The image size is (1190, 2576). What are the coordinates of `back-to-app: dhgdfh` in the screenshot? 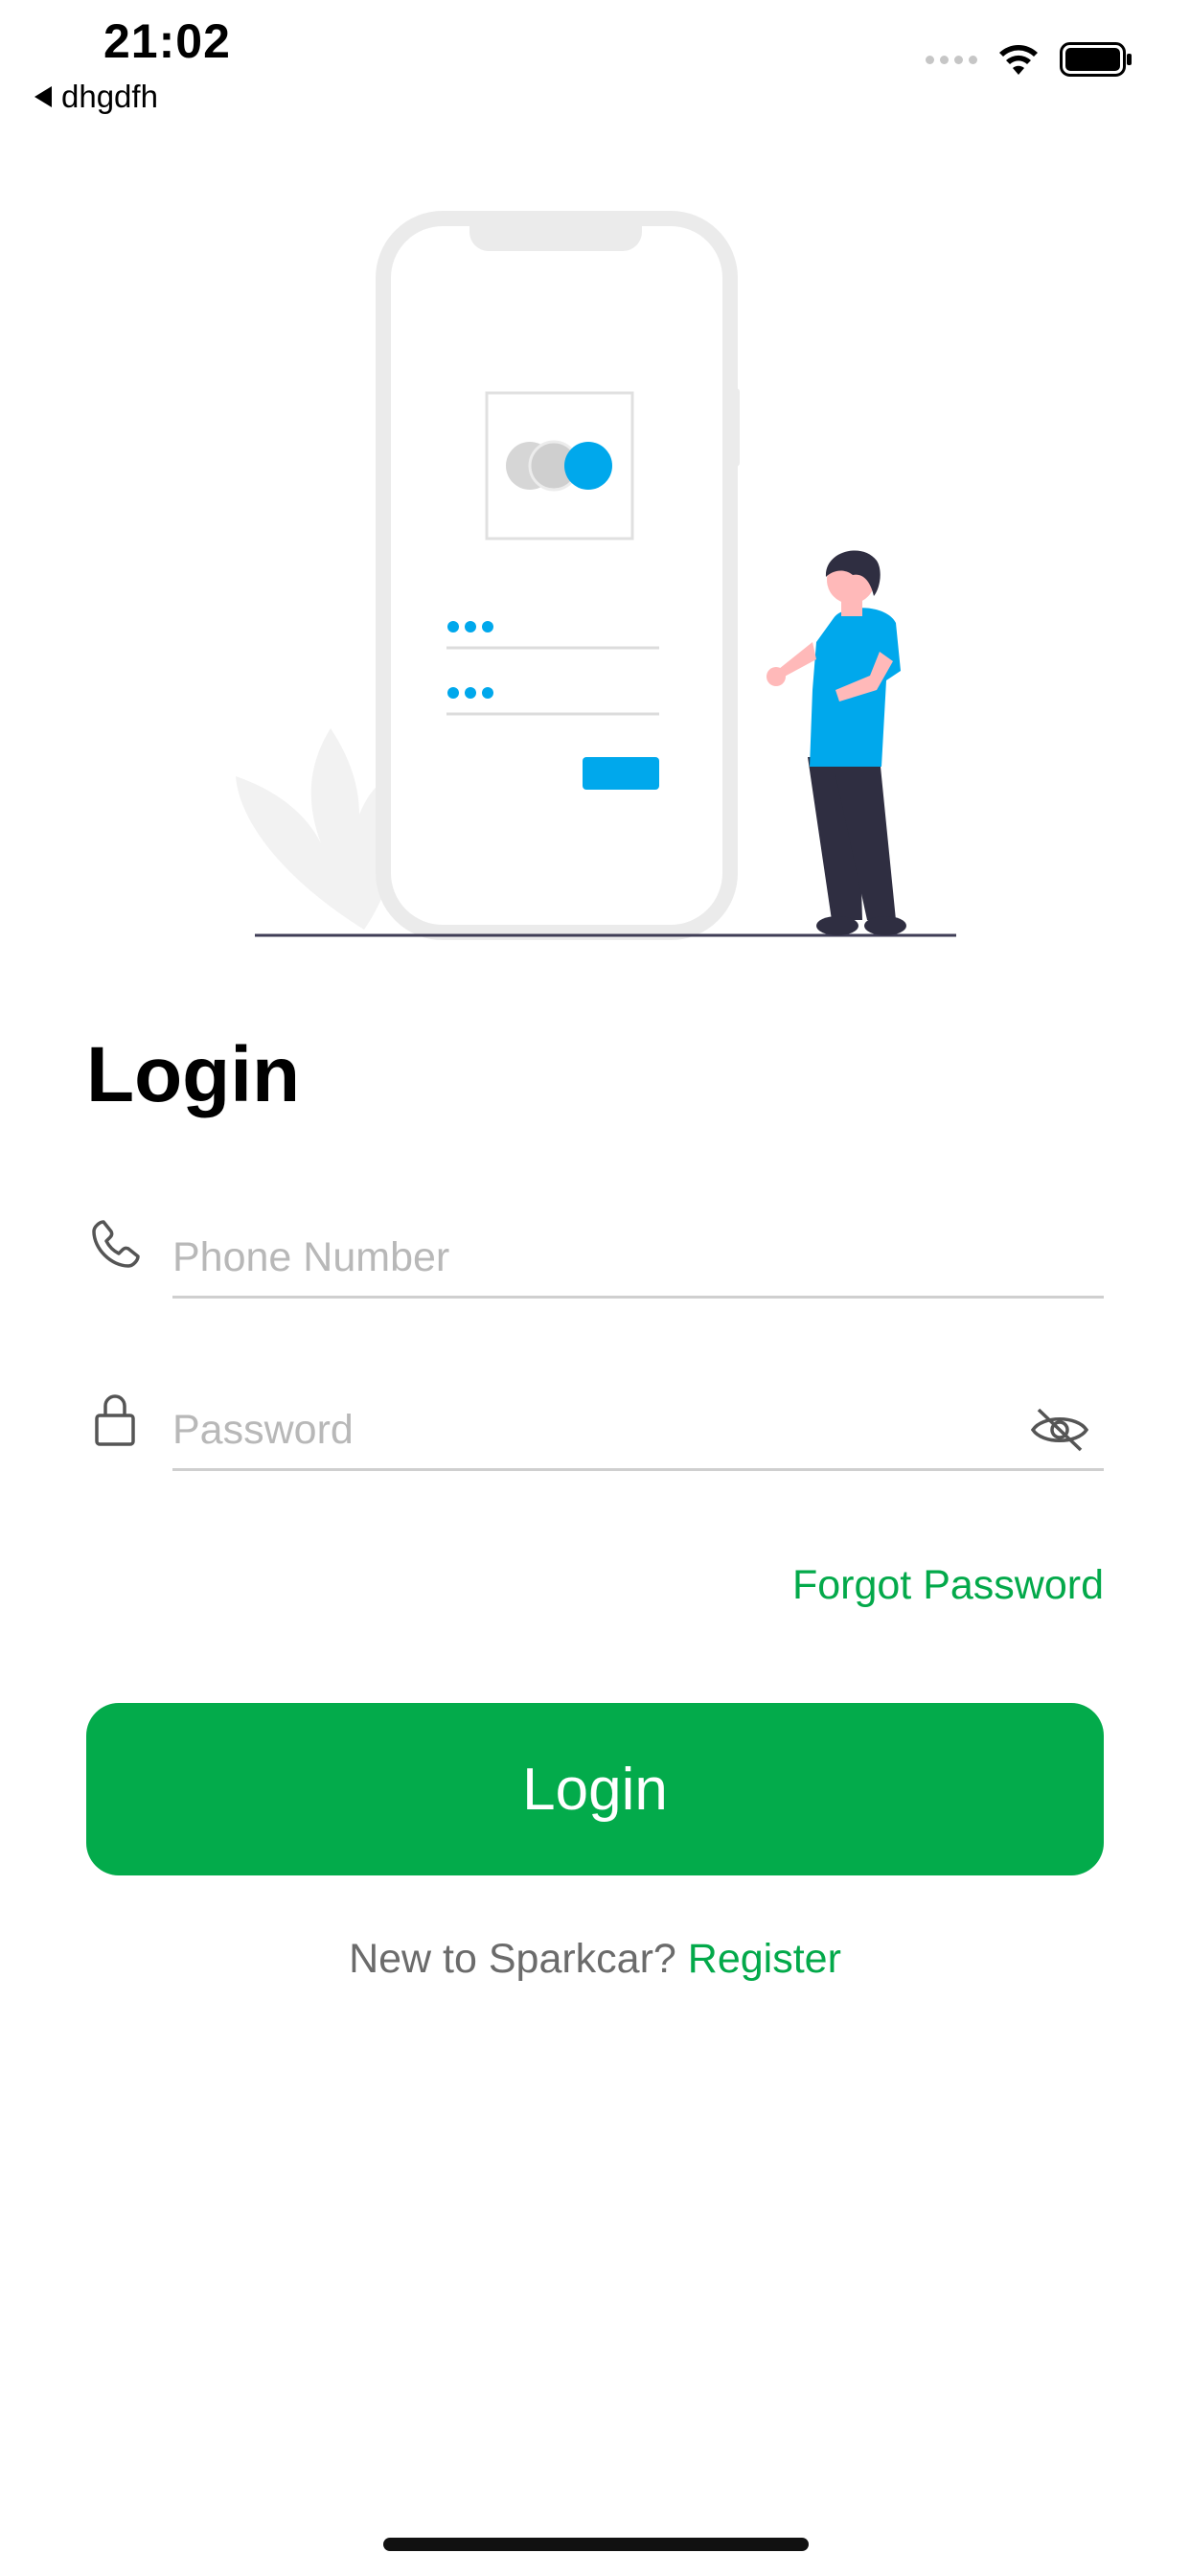 It's located at (96, 97).